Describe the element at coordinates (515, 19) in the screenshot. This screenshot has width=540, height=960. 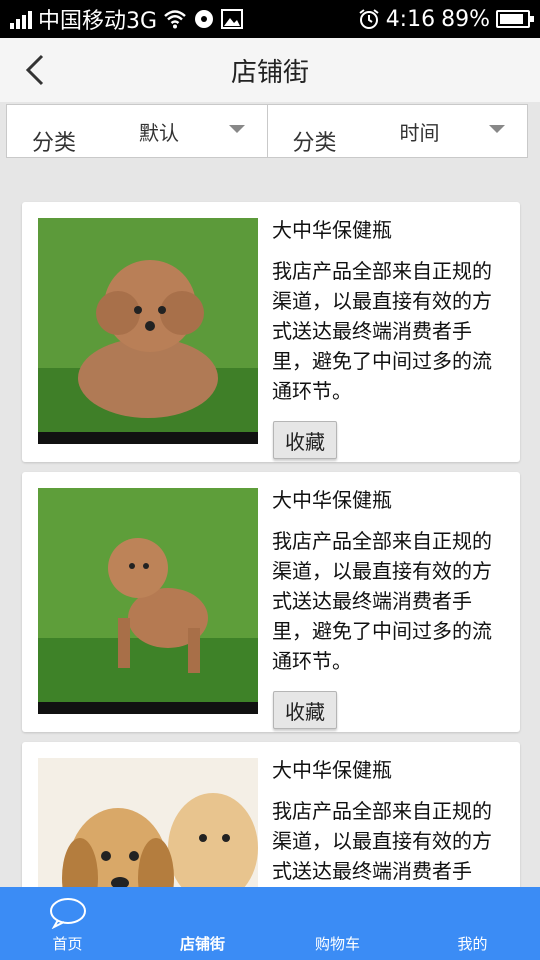
I see `battery-icon` at that location.